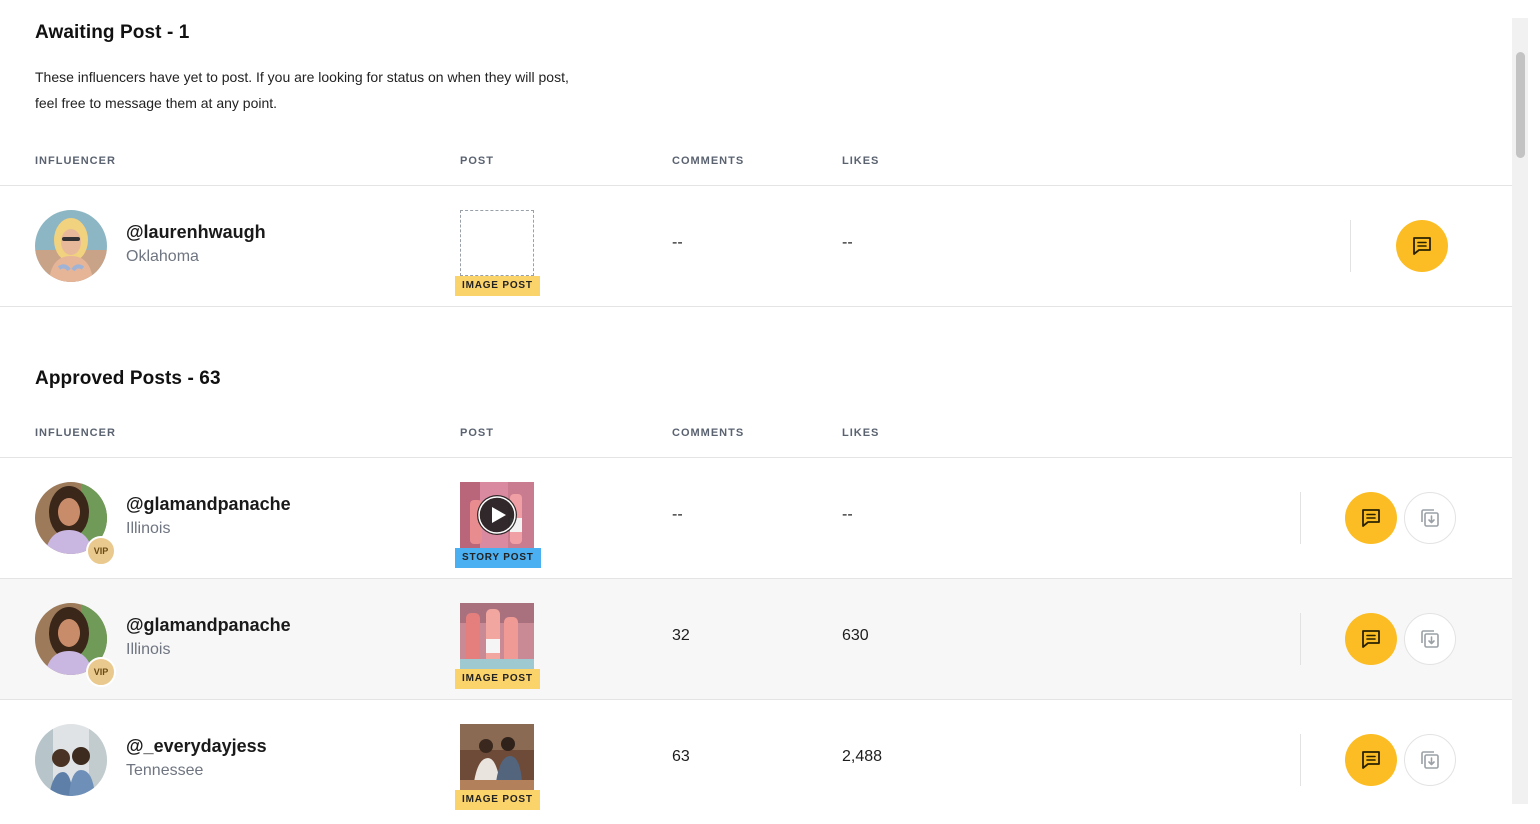 The width and height of the screenshot is (1540, 824). What do you see at coordinates (196, 232) in the screenshot?
I see `influencer-handle: @laurenhwaugh` at bounding box center [196, 232].